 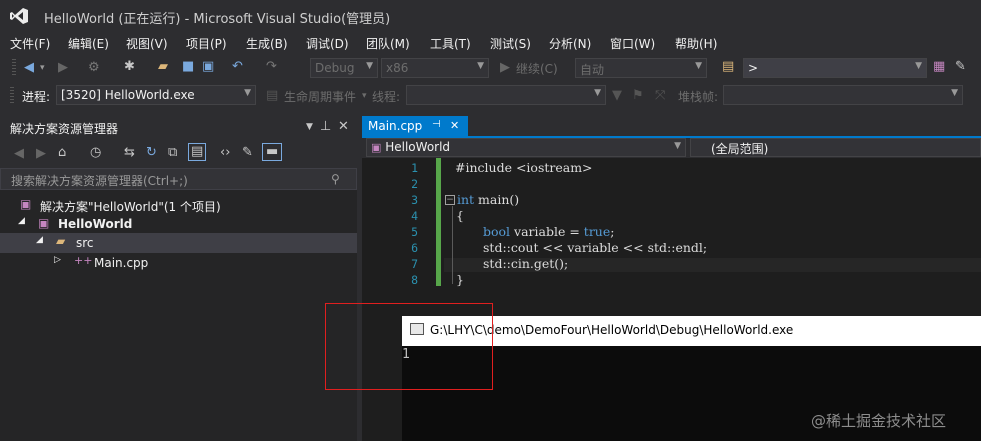 What do you see at coordinates (327, 43) in the screenshot?
I see `menu-debug: 调试(D)` at bounding box center [327, 43].